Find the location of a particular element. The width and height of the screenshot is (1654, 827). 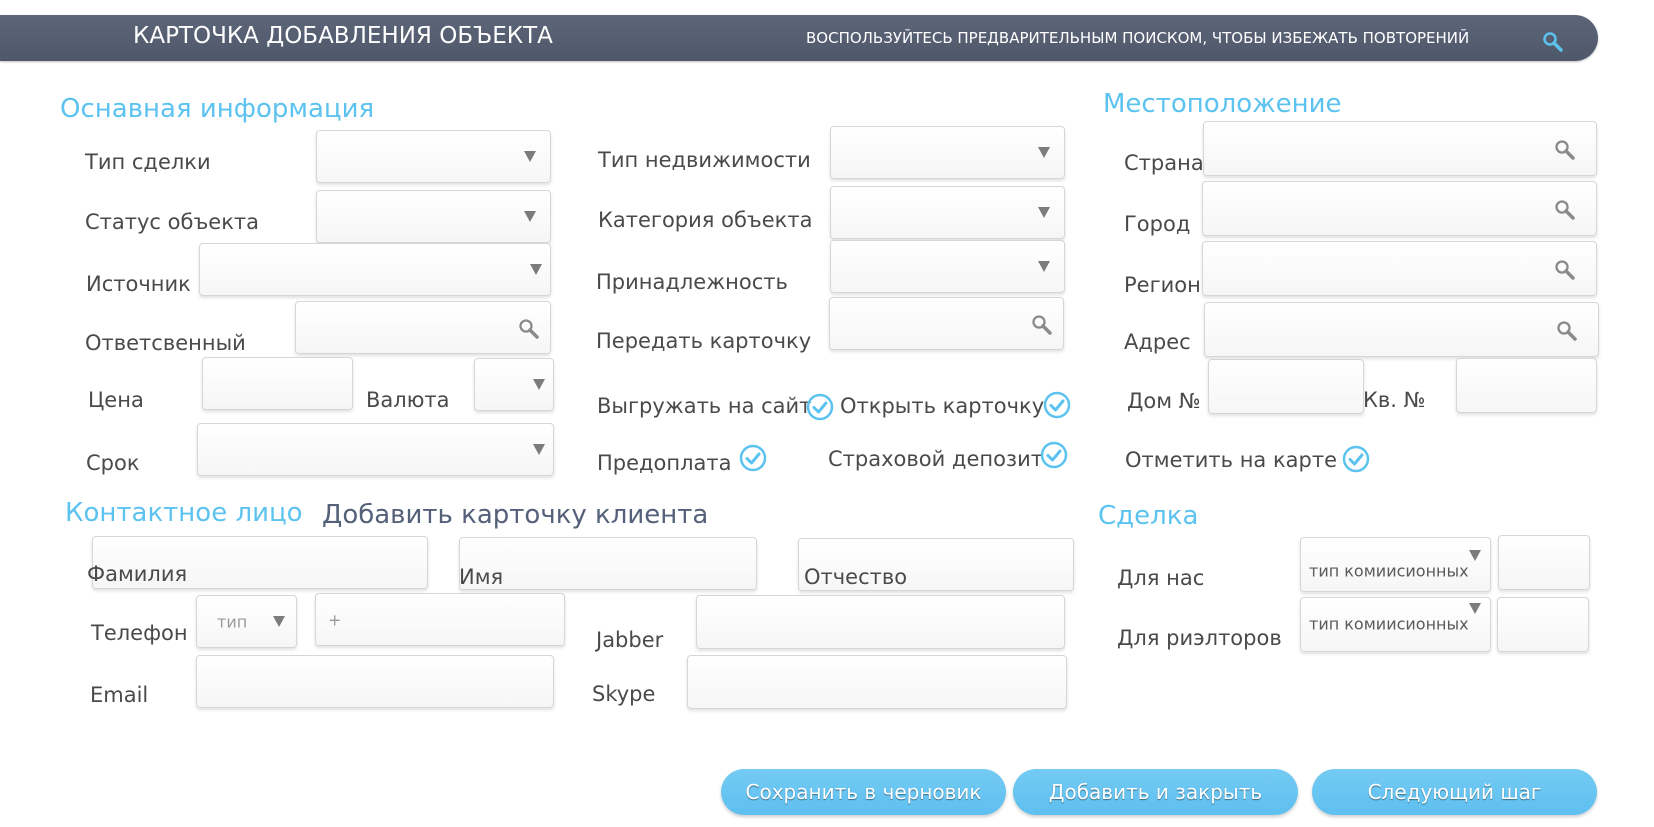

for-realtors-commission-select: тип комиисионных is located at coordinates (1395, 624).